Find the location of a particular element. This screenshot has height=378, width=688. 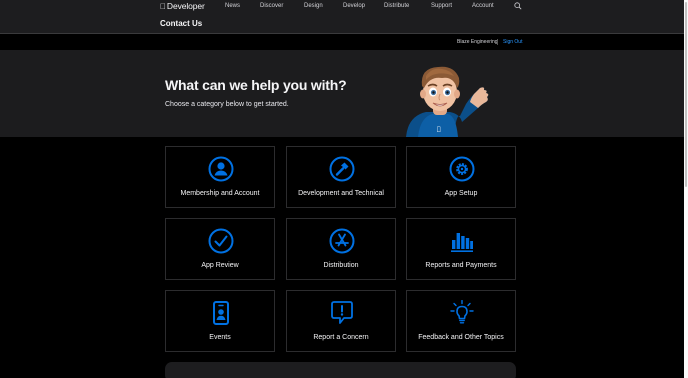

nav-item-news: News is located at coordinates (232, 6).